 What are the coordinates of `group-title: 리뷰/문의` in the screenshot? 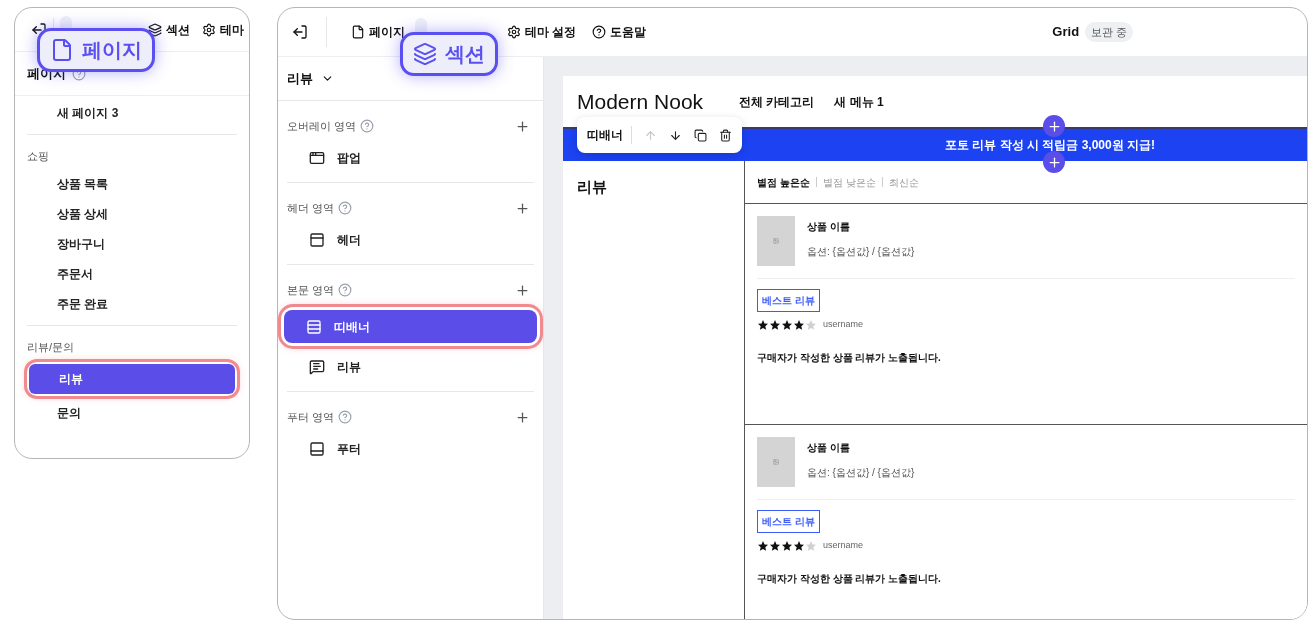 It's located at (51, 347).